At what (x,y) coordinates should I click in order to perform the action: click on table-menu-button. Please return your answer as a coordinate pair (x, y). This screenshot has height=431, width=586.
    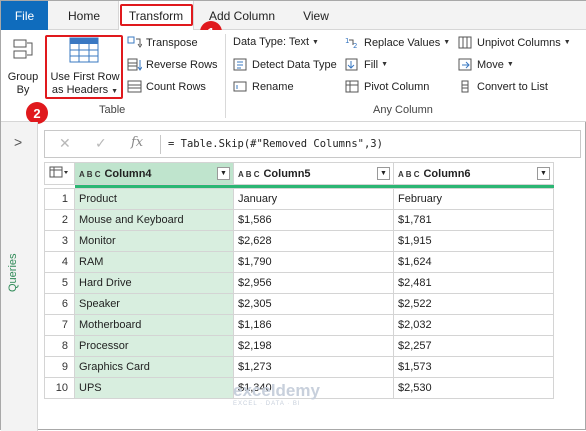
    Looking at the image, I should click on (59, 173).